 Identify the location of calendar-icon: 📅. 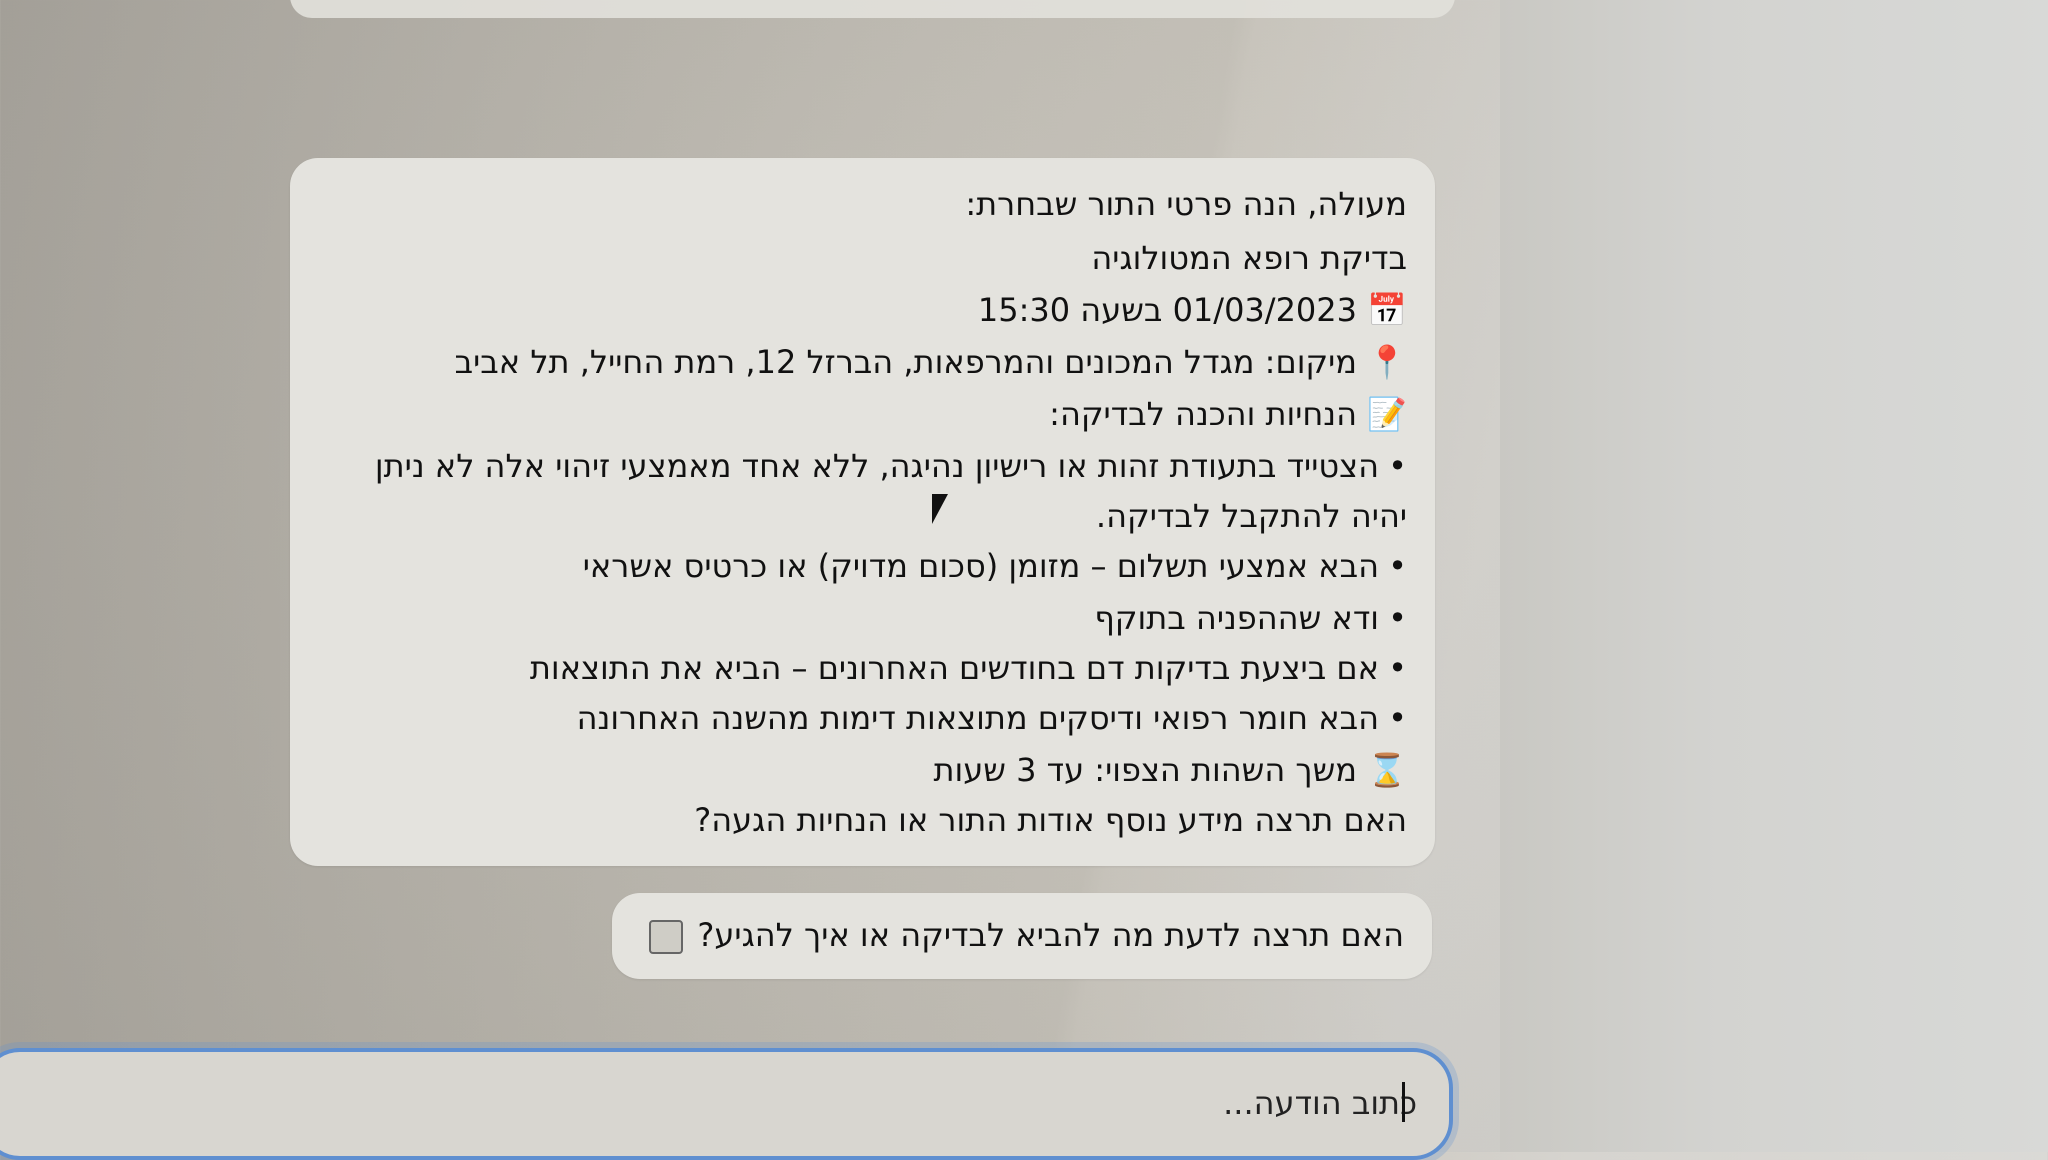
(1387, 310).